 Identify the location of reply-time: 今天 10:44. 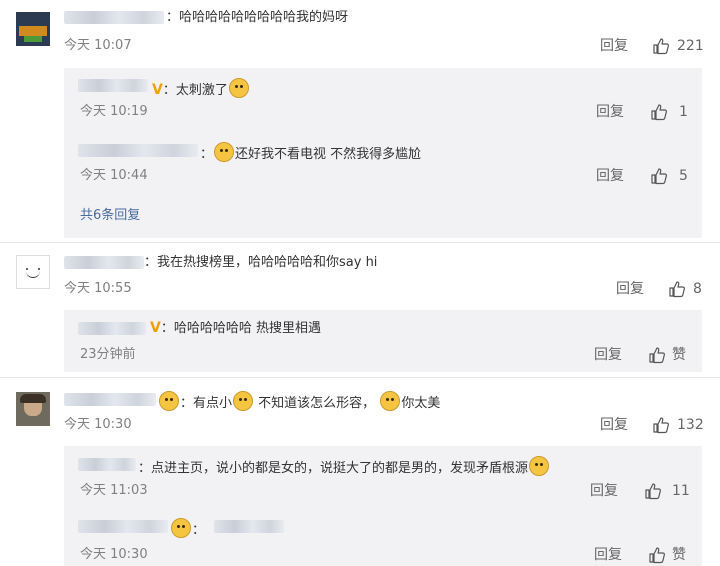
(114, 175).